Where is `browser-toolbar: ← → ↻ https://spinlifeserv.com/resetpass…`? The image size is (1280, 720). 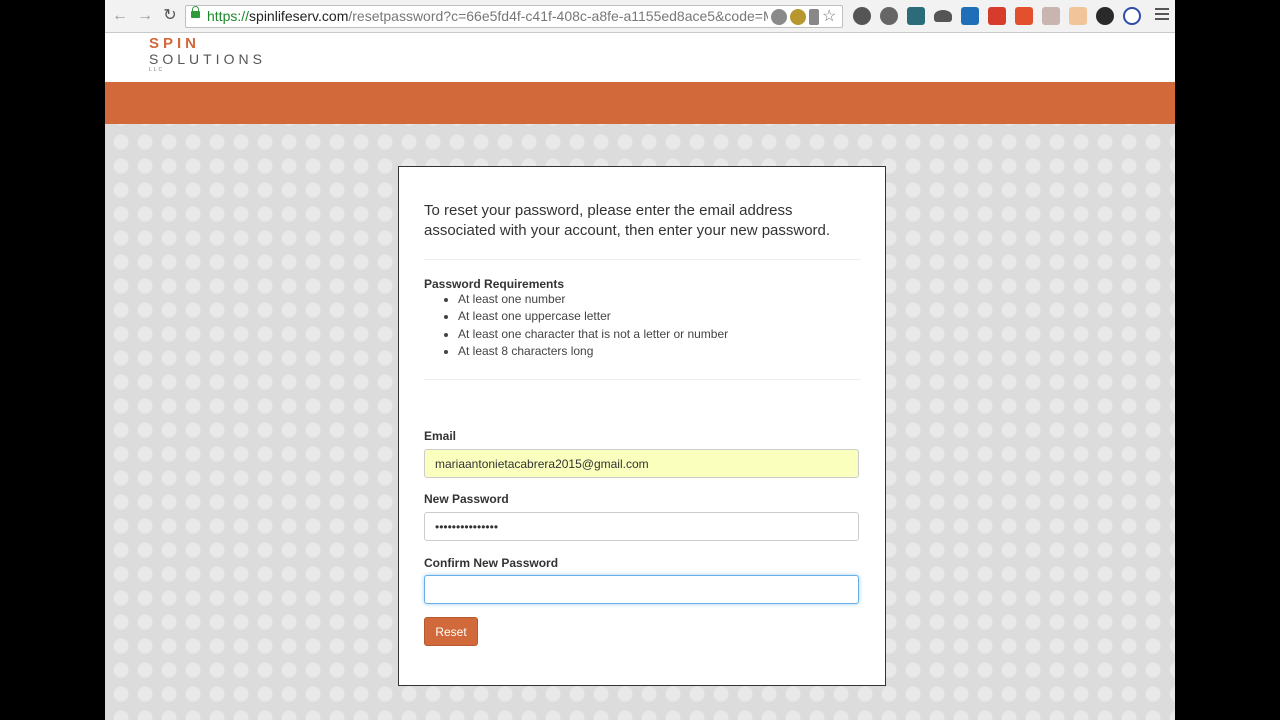 browser-toolbar: ← → ↻ https://spinlifeserv.com/resetpass… is located at coordinates (640, 16).